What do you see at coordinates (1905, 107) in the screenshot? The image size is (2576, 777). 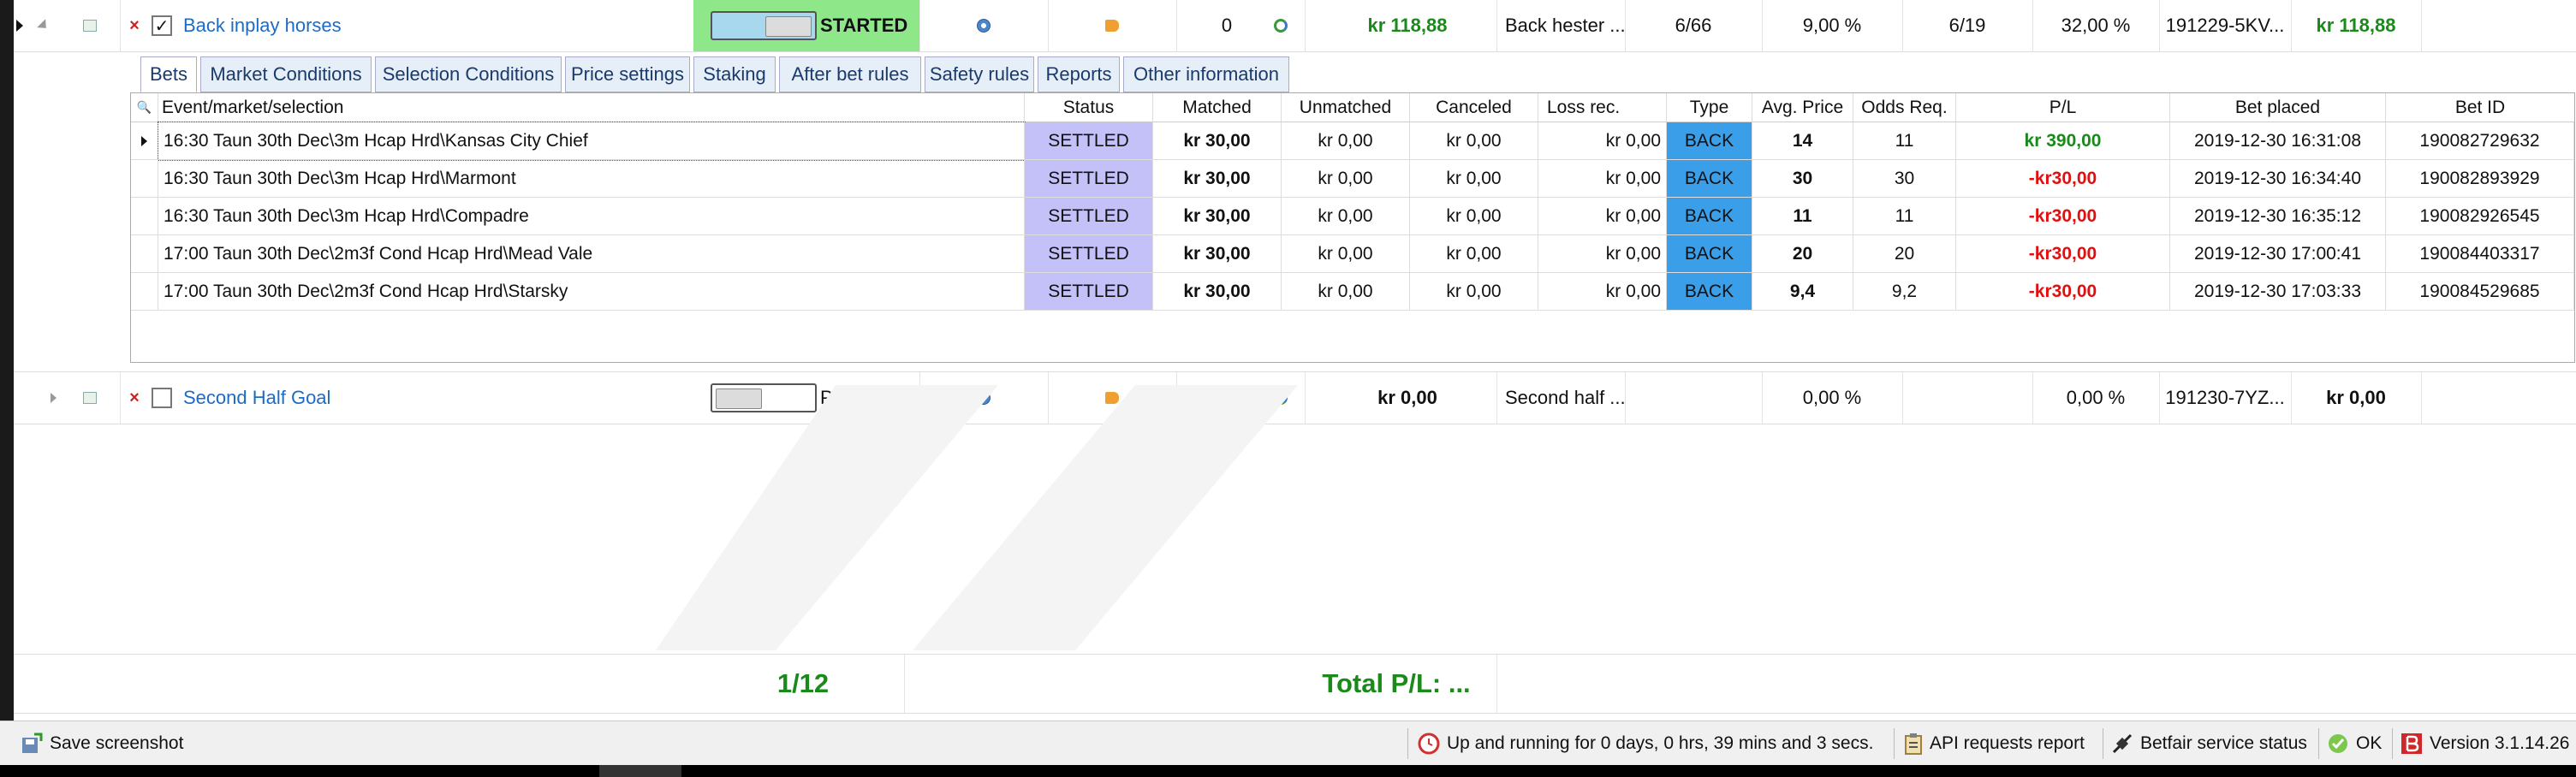 I see `col-odds-req: Odds Req.` at bounding box center [1905, 107].